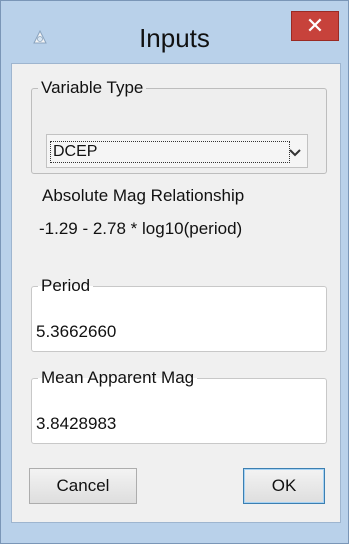  What do you see at coordinates (118, 377) in the screenshot?
I see `mean-apparent-mag-legend: Mean Apparent Mag` at bounding box center [118, 377].